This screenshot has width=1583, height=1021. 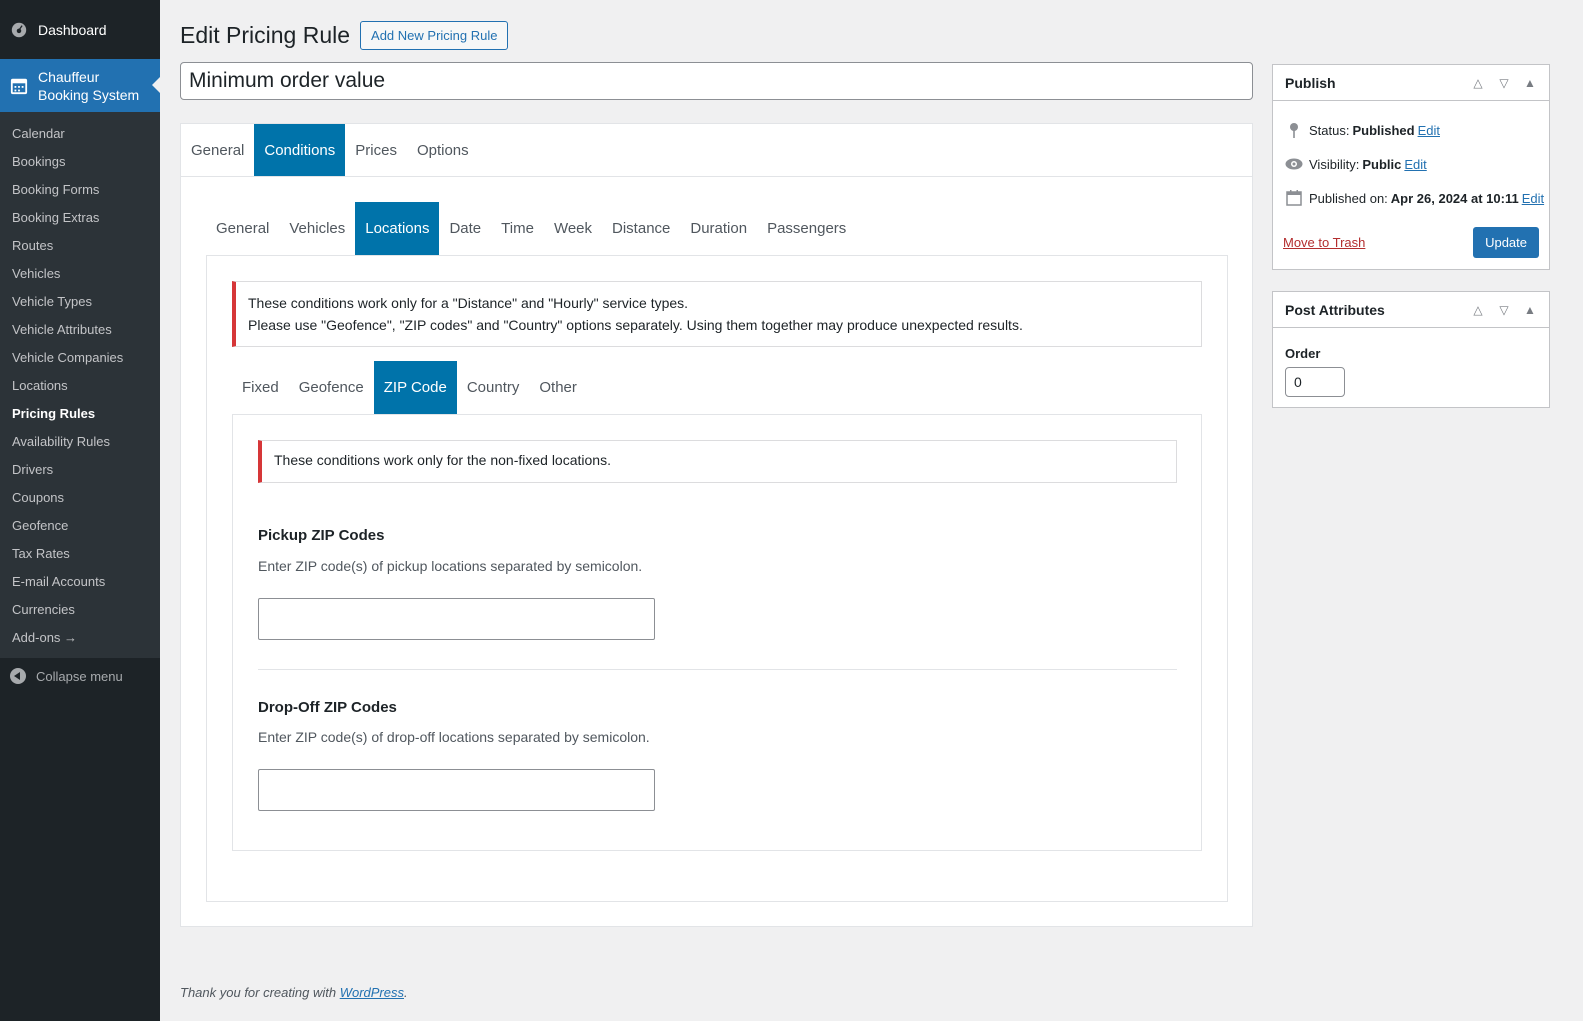 I want to click on footer-end: ., so click(x=406, y=992).